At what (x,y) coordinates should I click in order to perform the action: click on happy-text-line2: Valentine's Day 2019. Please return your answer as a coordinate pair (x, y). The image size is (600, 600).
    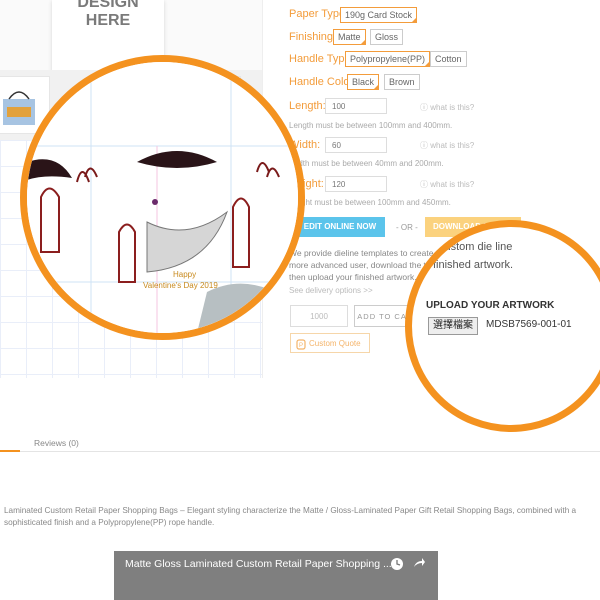
    Looking at the image, I should click on (180, 285).